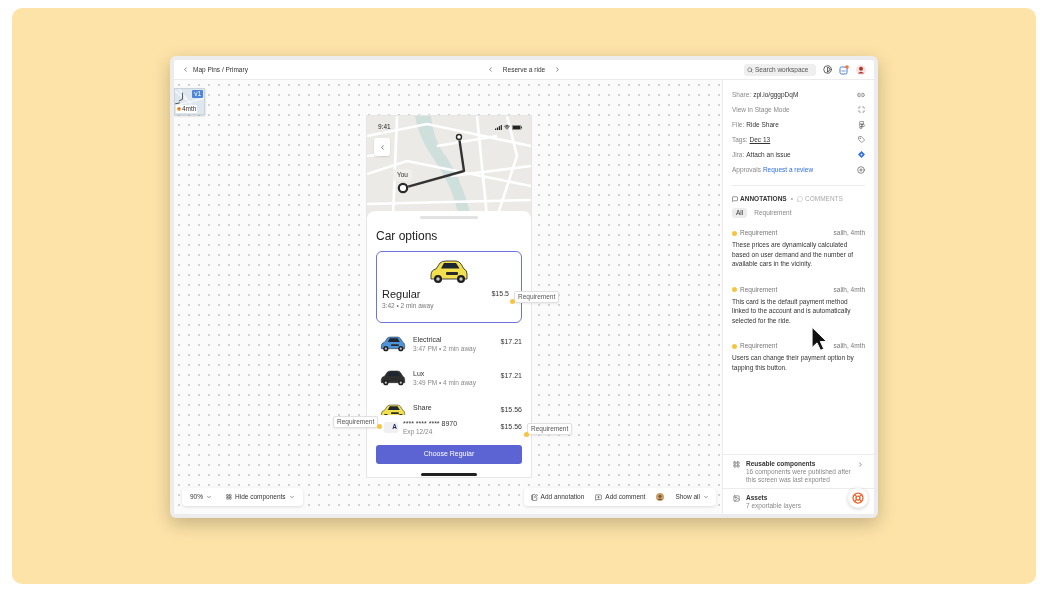 The height and width of the screenshot is (594, 1047). What do you see at coordinates (449, 474) in the screenshot?
I see `home-indicator` at bounding box center [449, 474].